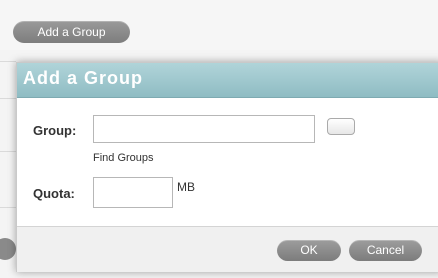 Image resolution: width=438 pixels, height=278 pixels. I want to click on group-browse-button, so click(341, 126).